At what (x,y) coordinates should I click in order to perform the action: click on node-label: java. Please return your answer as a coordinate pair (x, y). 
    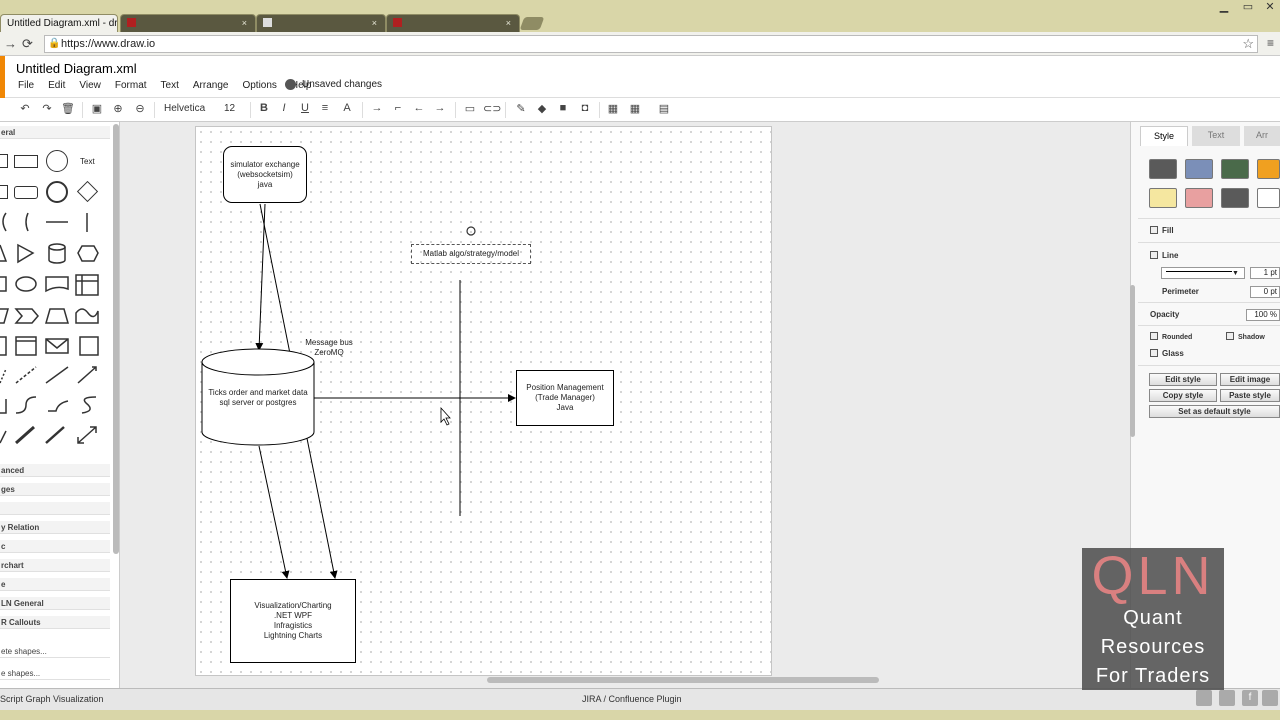
    Looking at the image, I should click on (265, 184).